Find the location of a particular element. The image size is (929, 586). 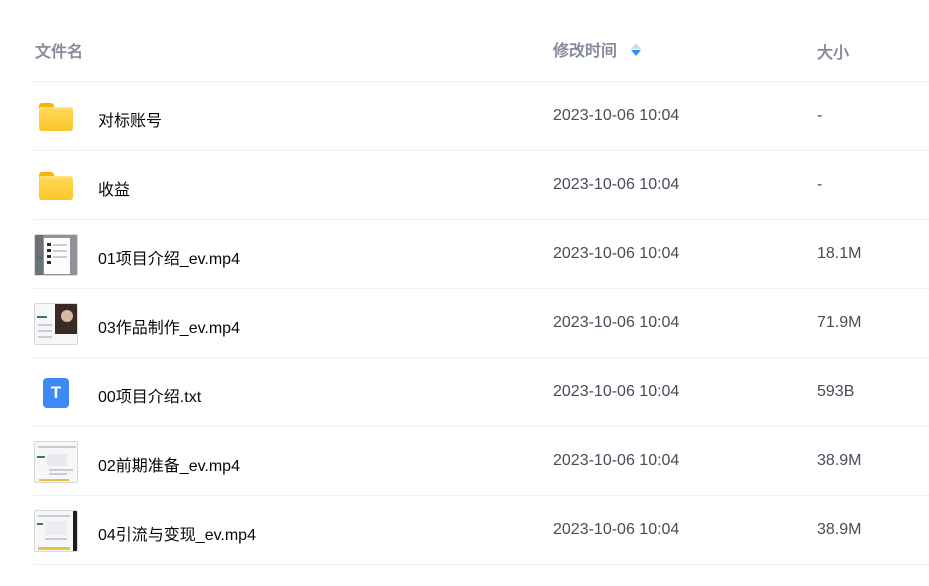

file-name: 对标账号 is located at coordinates (130, 119).